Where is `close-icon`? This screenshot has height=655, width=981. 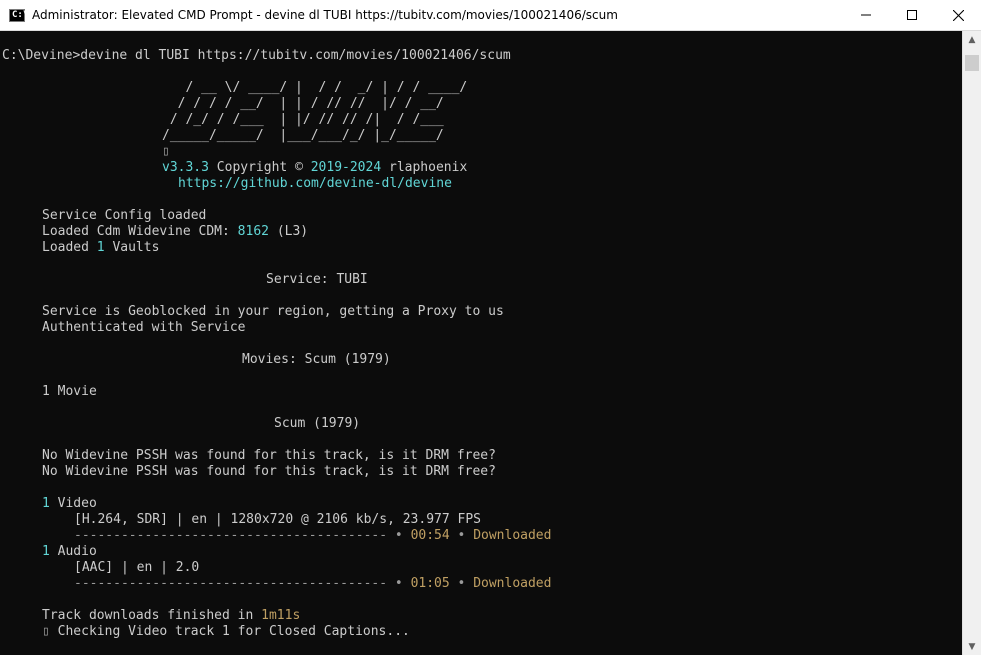
close-icon is located at coordinates (958, 15).